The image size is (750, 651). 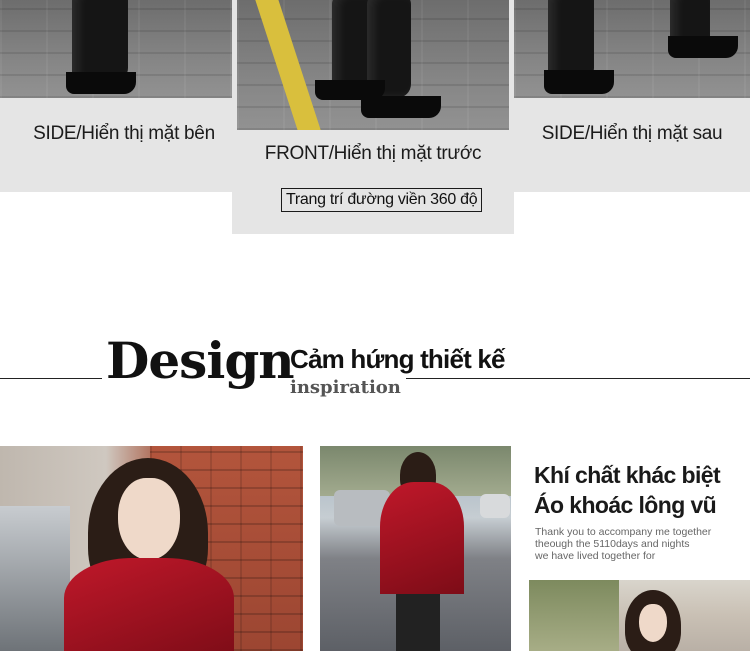 I want to click on feature-title-line2: Áo khoác lông vũ, so click(x=625, y=505).